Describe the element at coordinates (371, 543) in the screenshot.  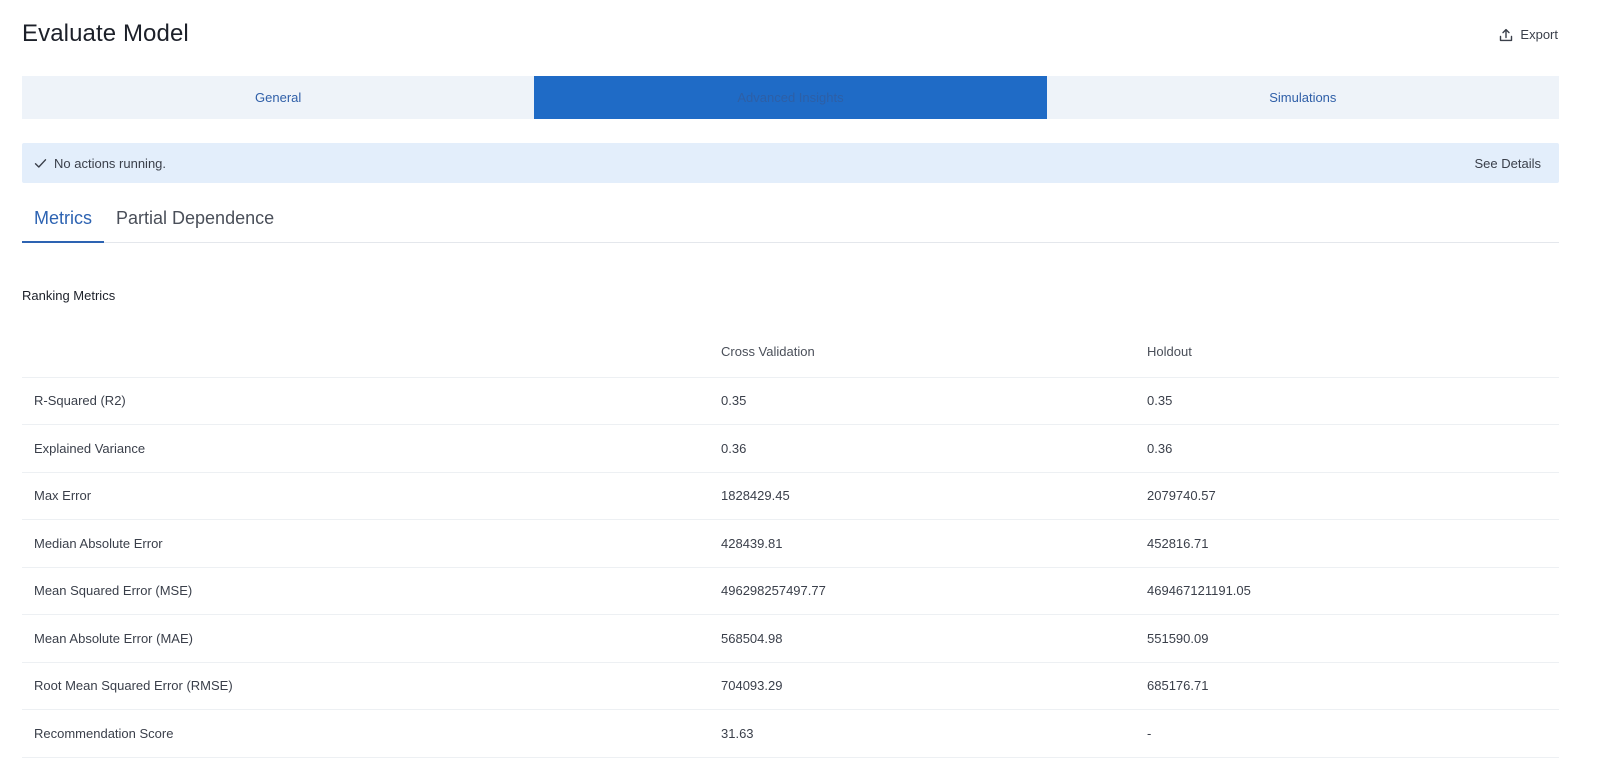
I see `metric-name: Median Absolute Error` at that location.